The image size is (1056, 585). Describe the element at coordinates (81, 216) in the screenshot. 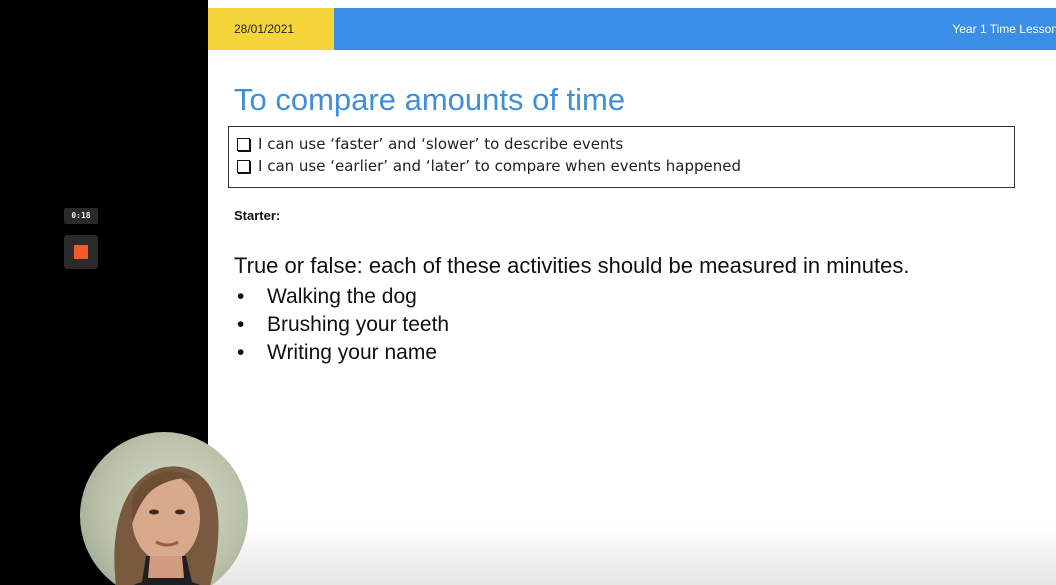

I see `recording-timer: 0:18` at that location.